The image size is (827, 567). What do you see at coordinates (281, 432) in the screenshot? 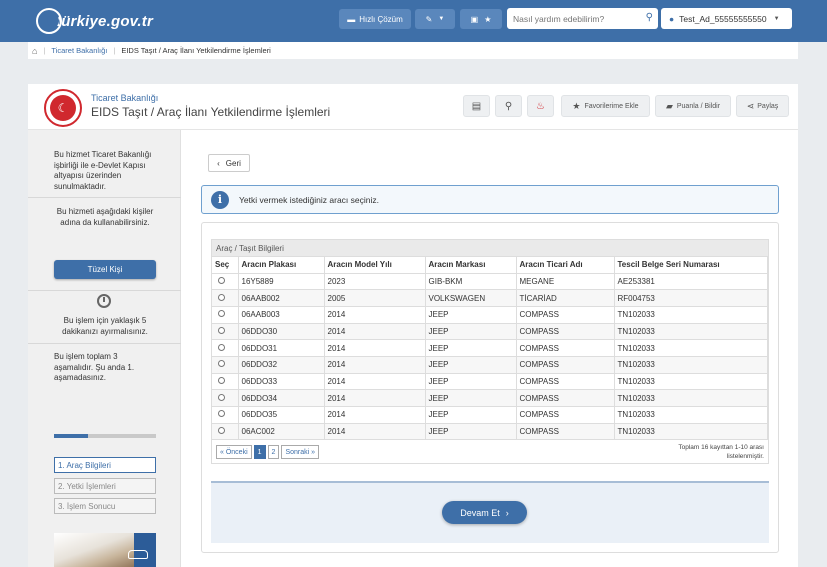
I see `plate-cell: 06AC002` at bounding box center [281, 432].